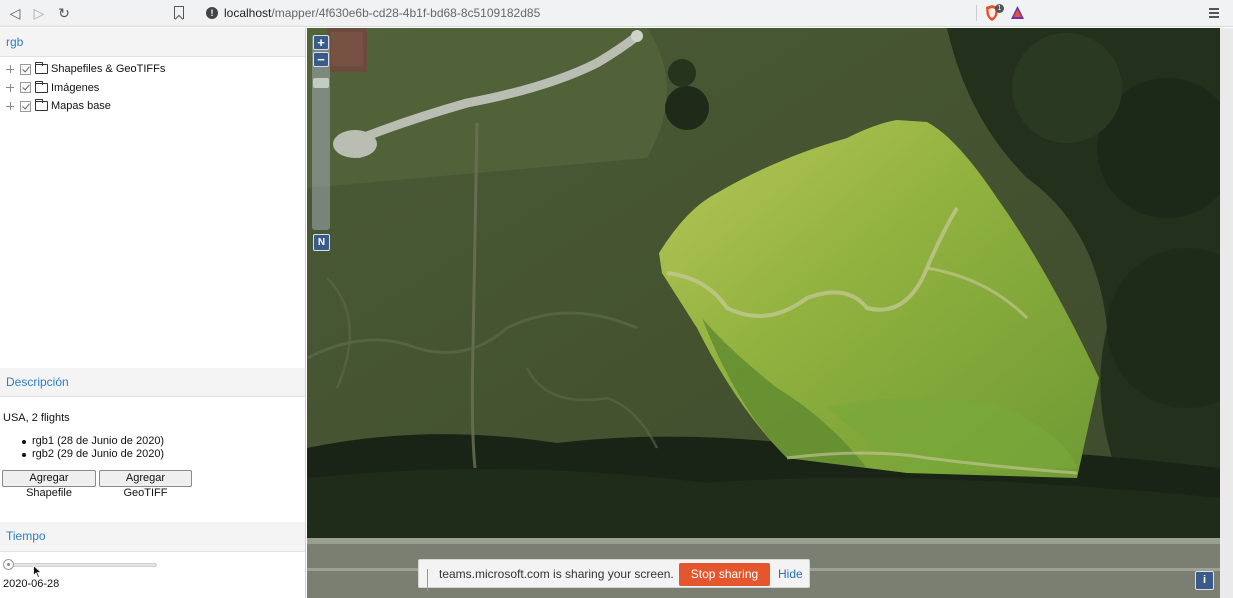 This screenshot has width=1233, height=598. I want to click on time-slider-track, so click(82, 565).